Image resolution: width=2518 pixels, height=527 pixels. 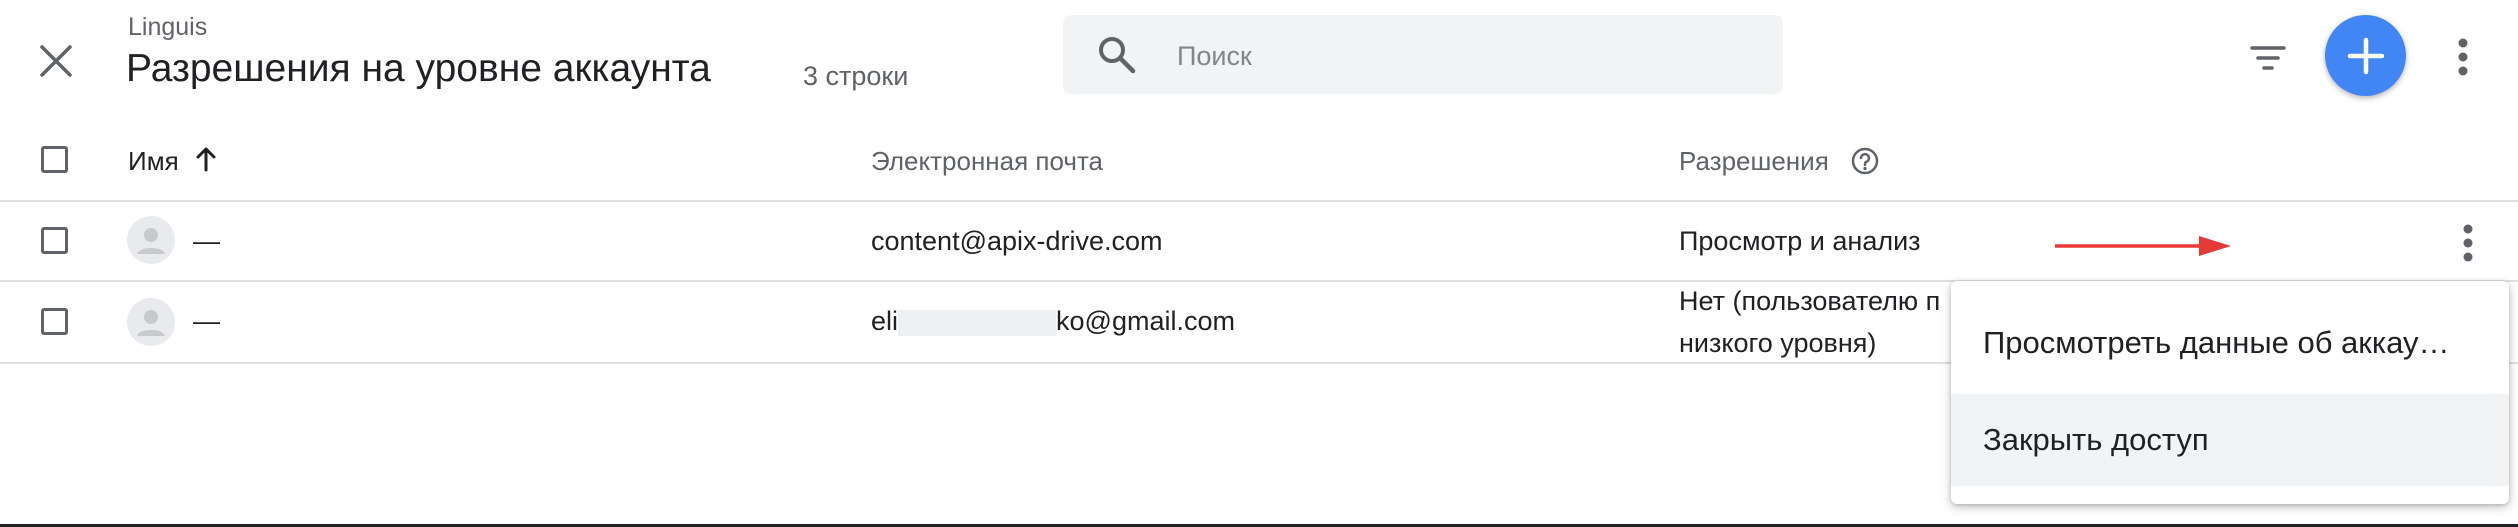 I want to click on user-email: eli ko@gmail.com, so click(x=1053, y=321).